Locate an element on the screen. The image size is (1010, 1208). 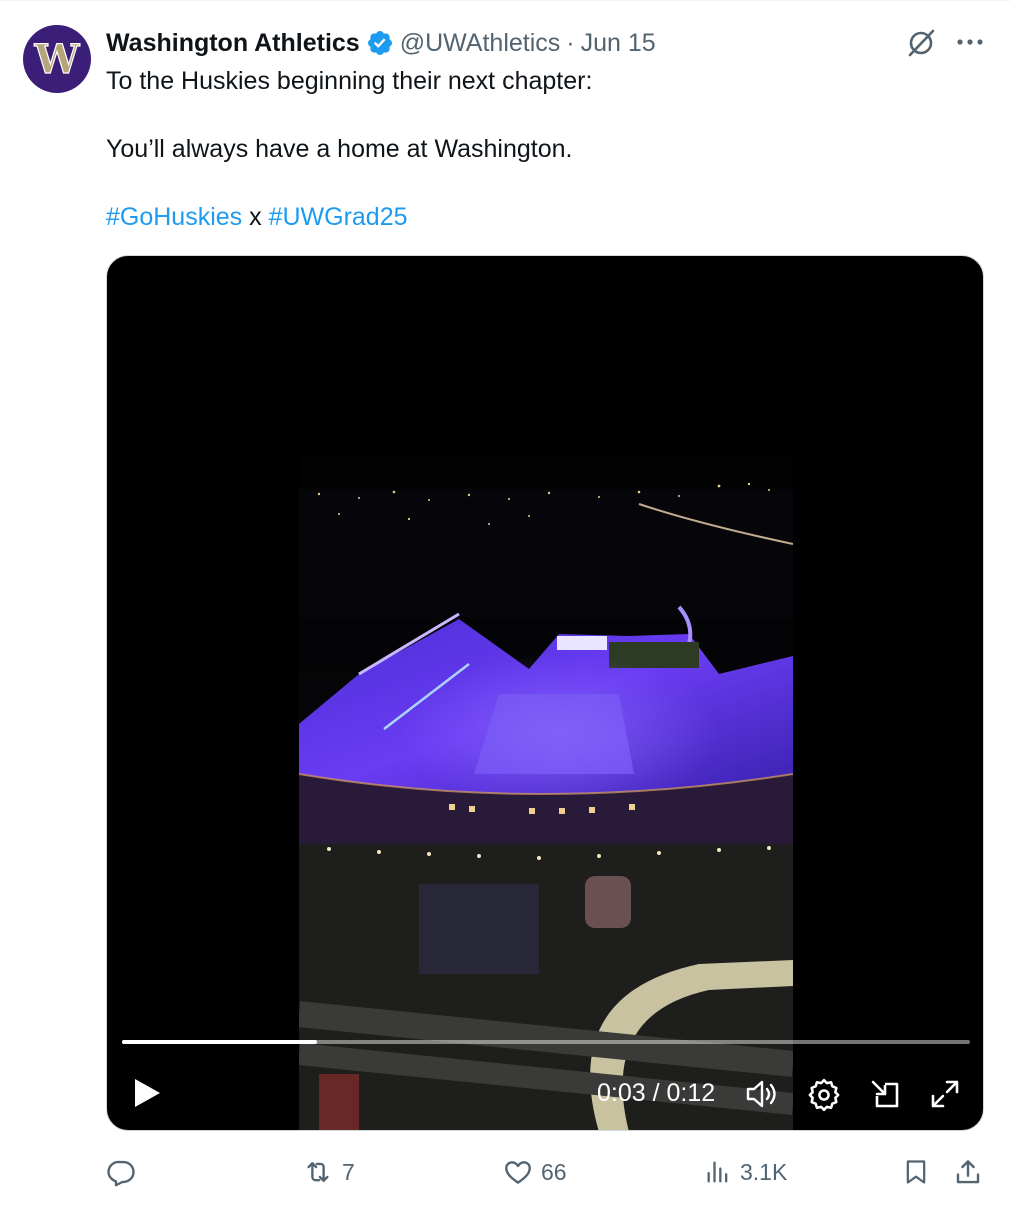
views-icon is located at coordinates (718, 1172).